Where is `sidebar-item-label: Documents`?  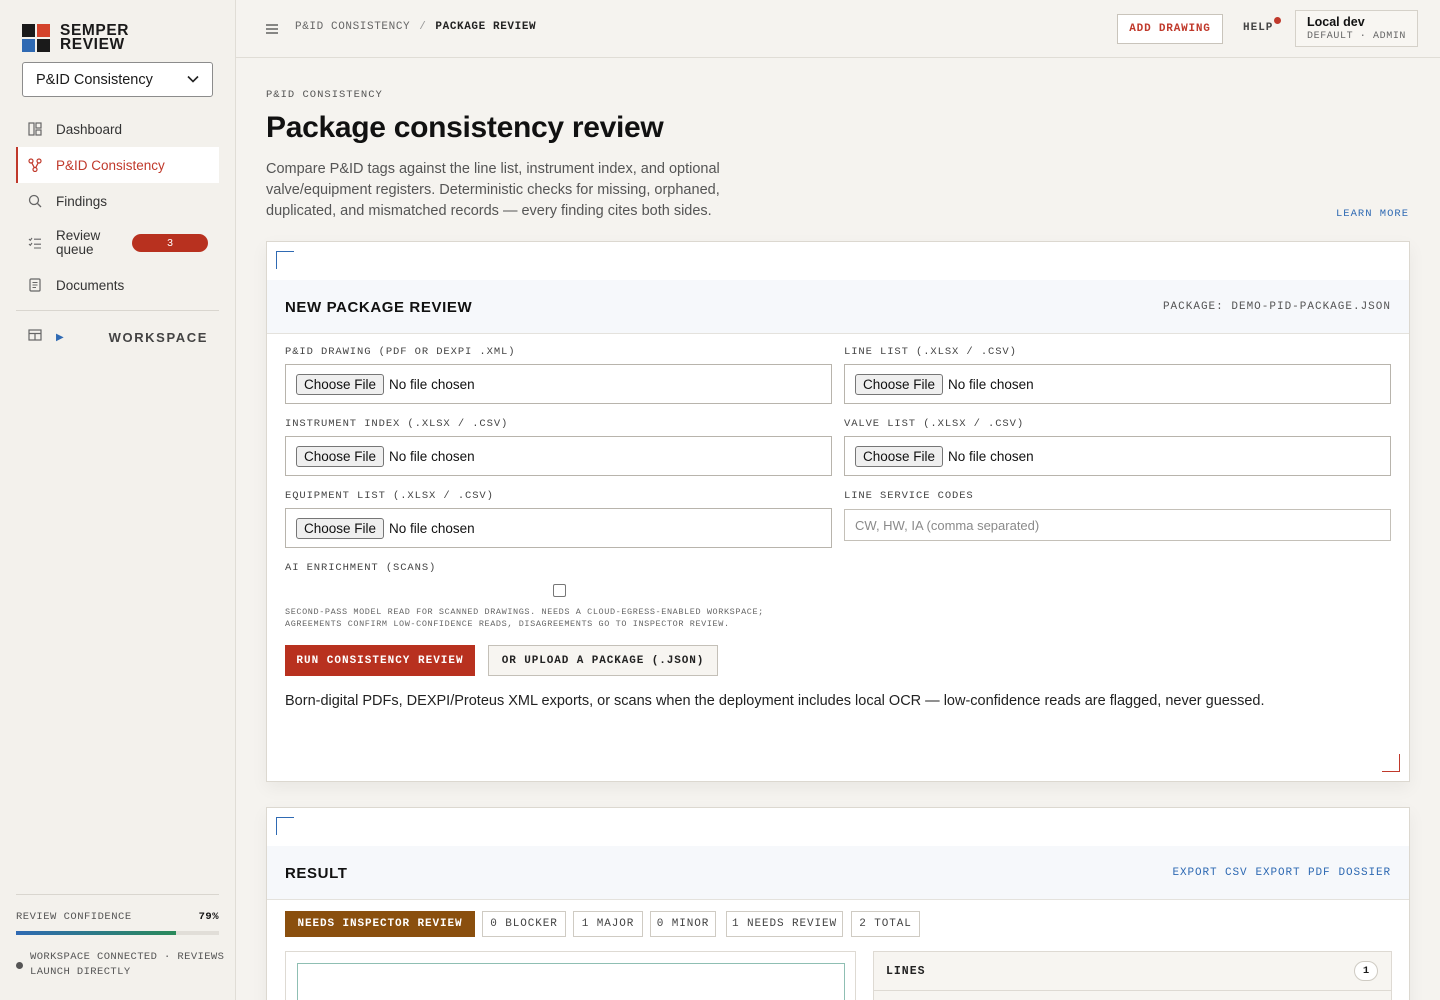 sidebar-item-label: Documents is located at coordinates (90, 285).